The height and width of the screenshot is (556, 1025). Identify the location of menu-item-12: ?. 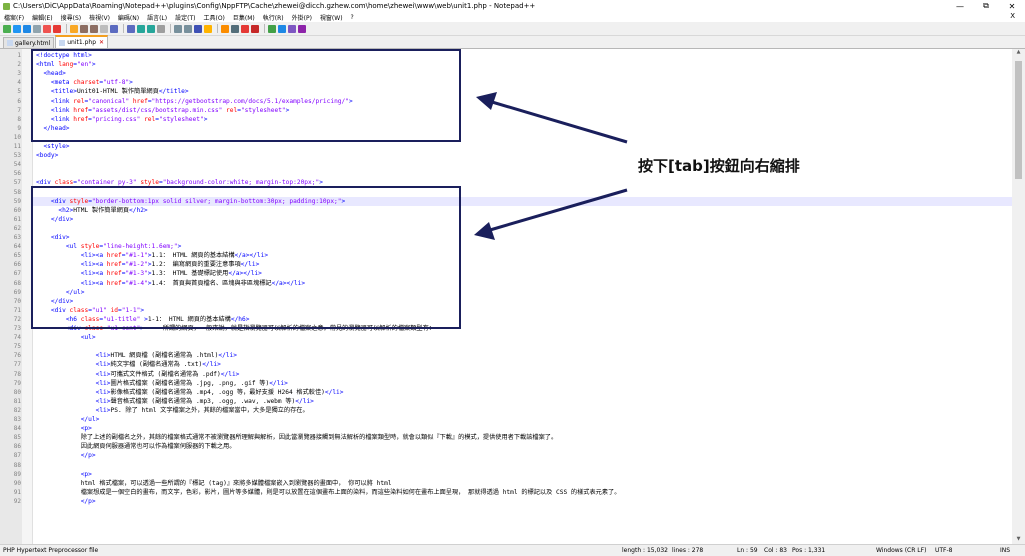
(352, 17).